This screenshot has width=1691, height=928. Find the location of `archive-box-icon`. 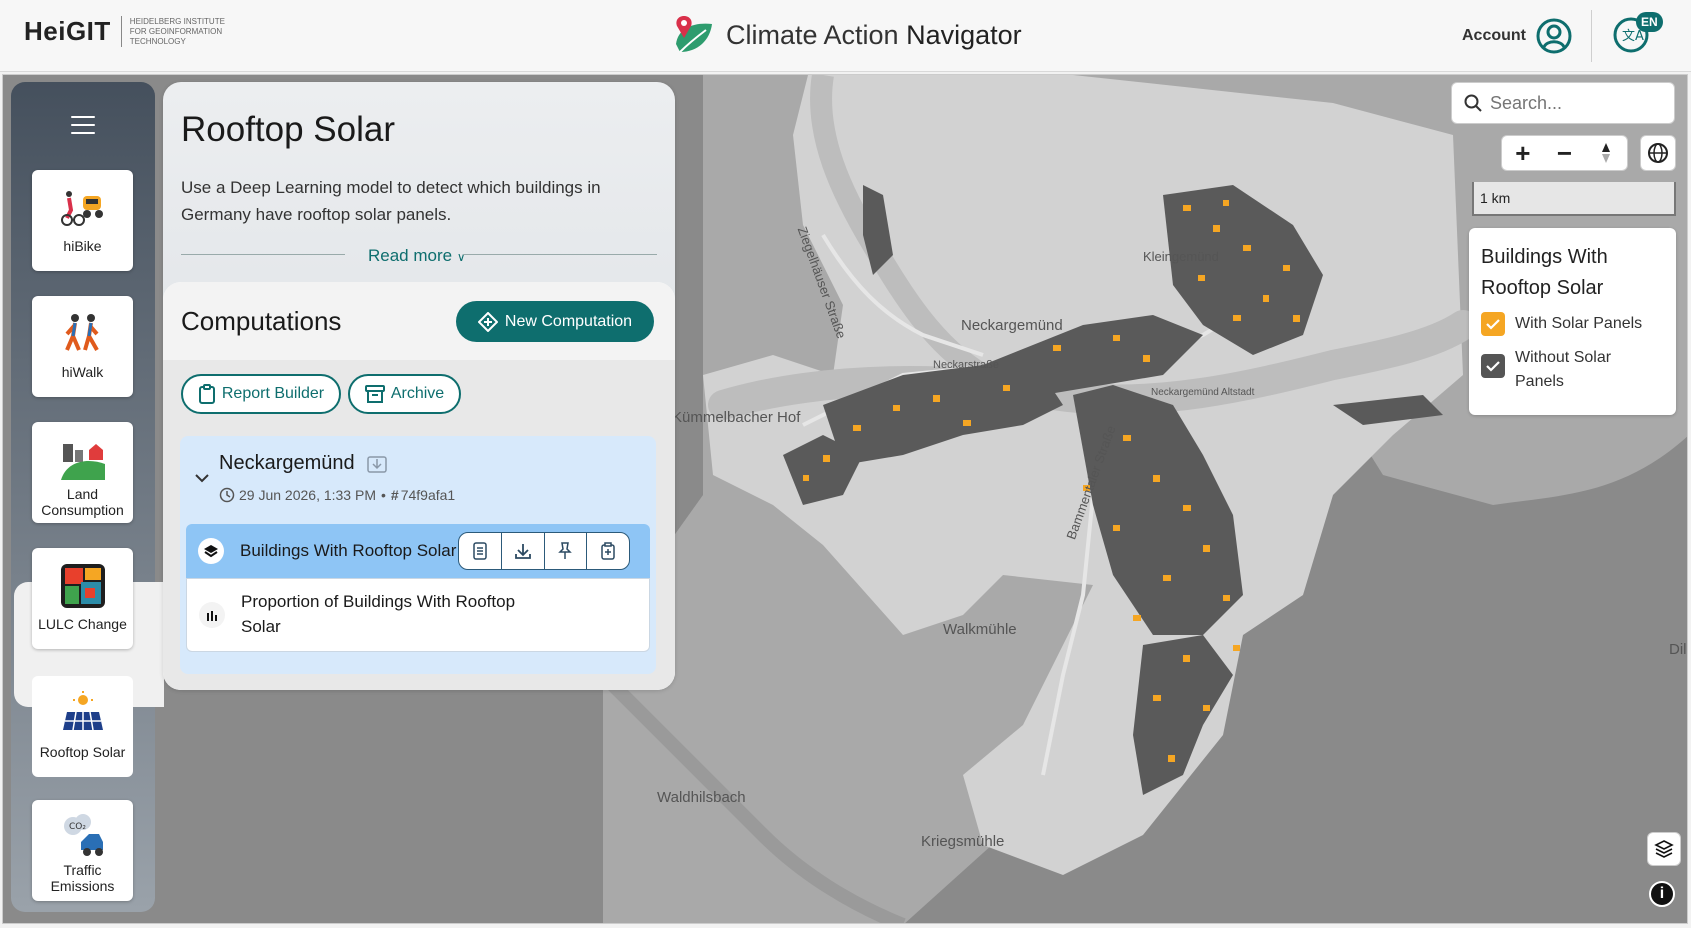

archive-box-icon is located at coordinates (374, 394).